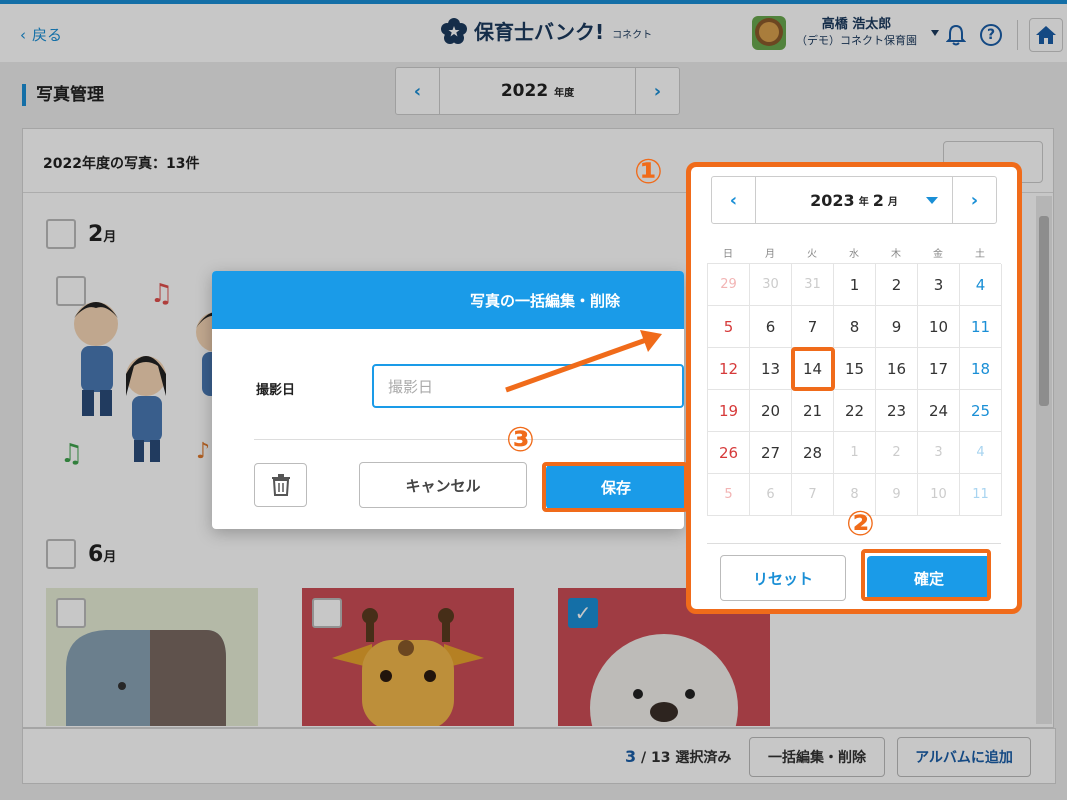 Image resolution: width=1067 pixels, height=800 pixels. What do you see at coordinates (771, 285) in the screenshot?
I see `calendar-day-outside: 30` at bounding box center [771, 285].